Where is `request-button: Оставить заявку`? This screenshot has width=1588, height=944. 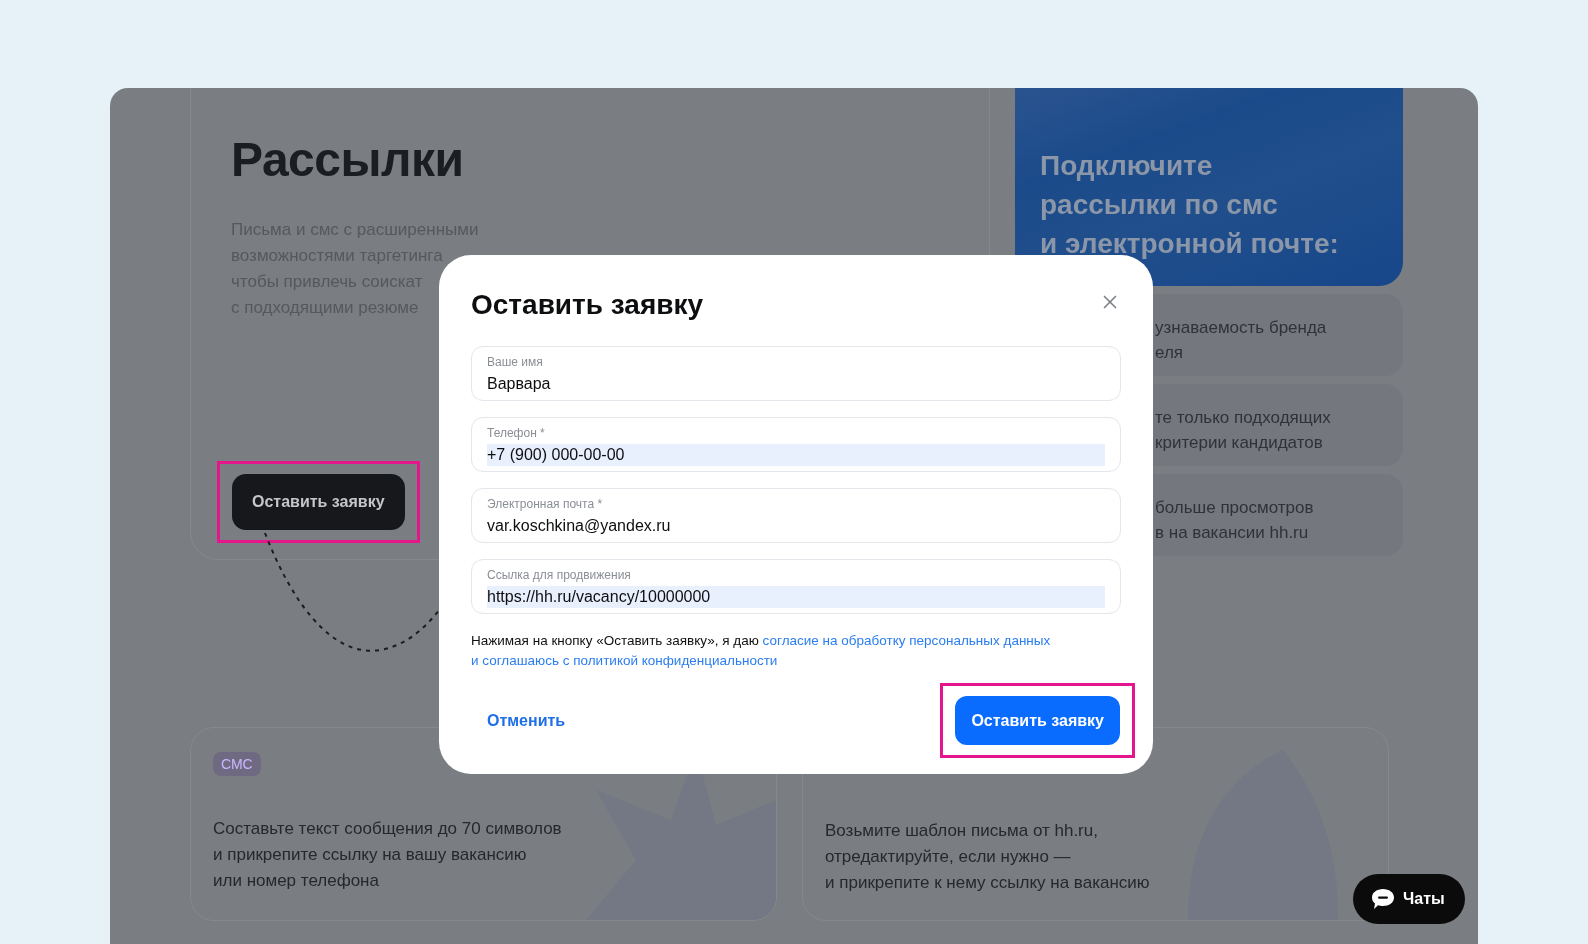
request-button: Оставить заявку is located at coordinates (318, 502).